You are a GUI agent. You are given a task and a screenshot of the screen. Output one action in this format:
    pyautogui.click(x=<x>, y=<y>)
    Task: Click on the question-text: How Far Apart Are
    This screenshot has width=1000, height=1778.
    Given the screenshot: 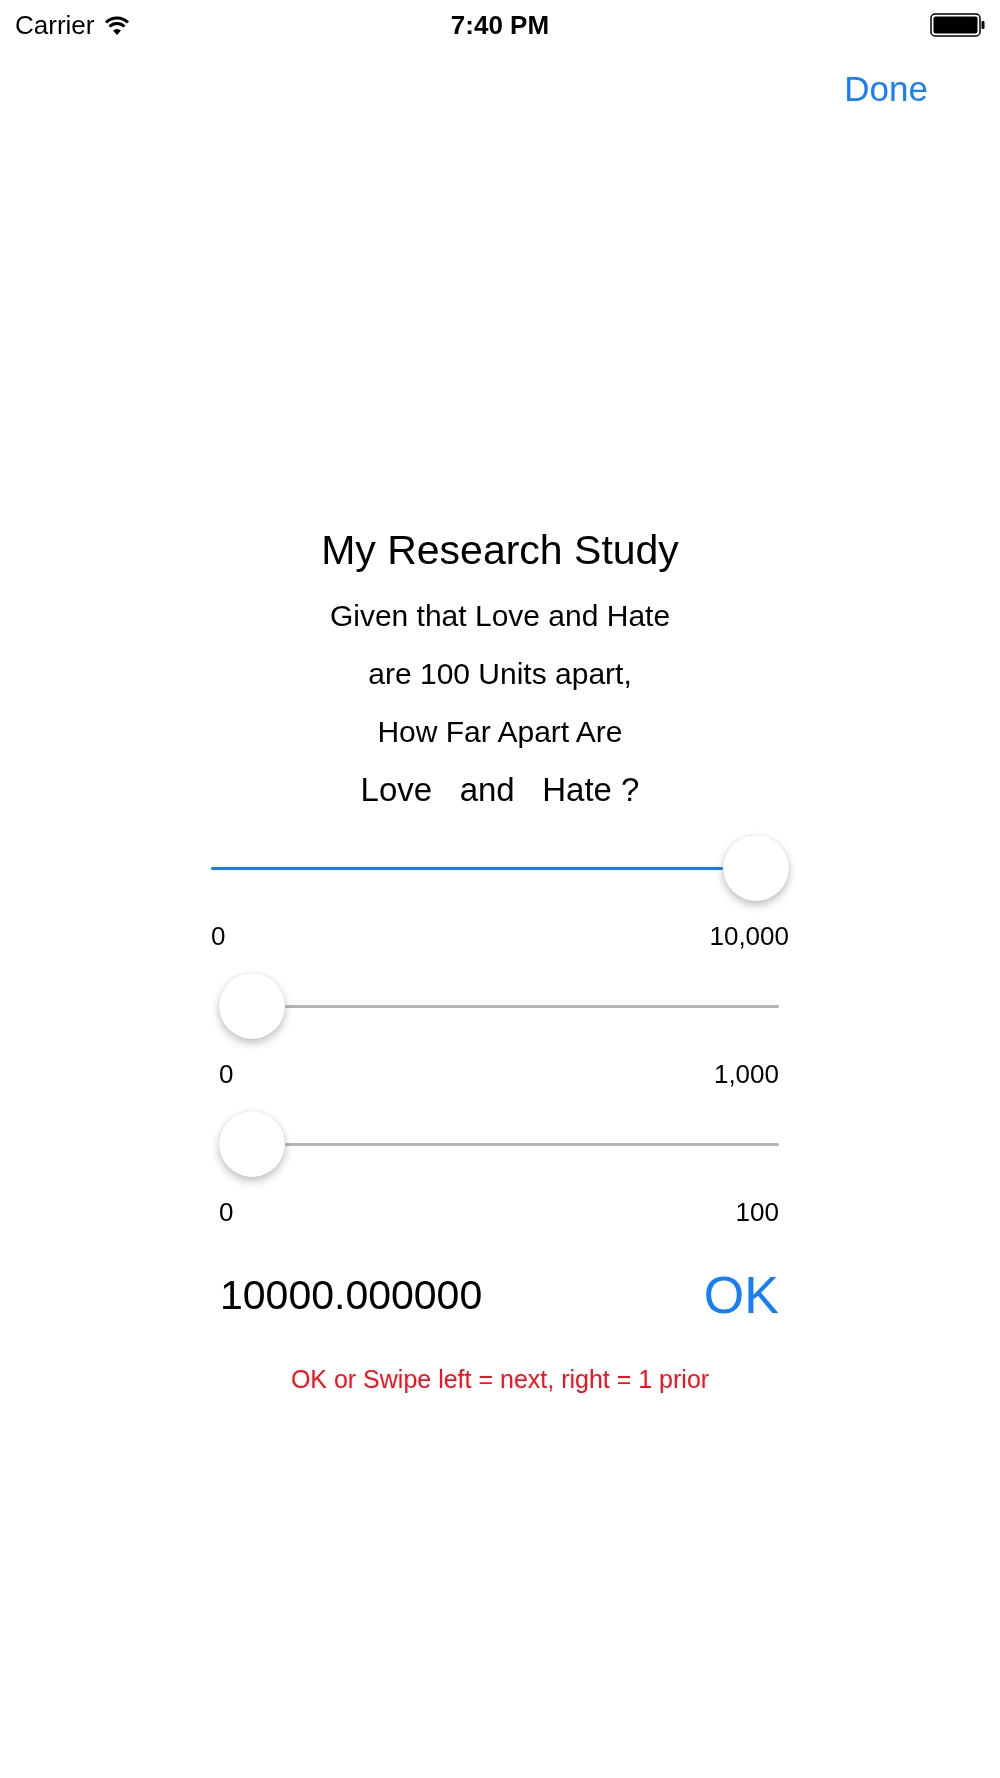 What is the action you would take?
    pyautogui.click(x=500, y=732)
    